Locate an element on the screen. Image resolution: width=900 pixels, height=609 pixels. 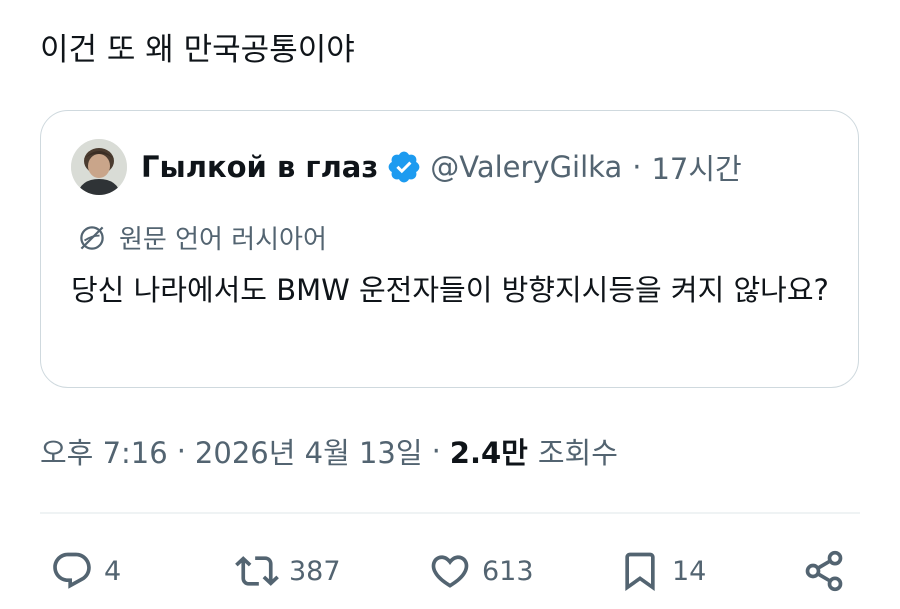
repost-button: 387 is located at coordinates (288, 571).